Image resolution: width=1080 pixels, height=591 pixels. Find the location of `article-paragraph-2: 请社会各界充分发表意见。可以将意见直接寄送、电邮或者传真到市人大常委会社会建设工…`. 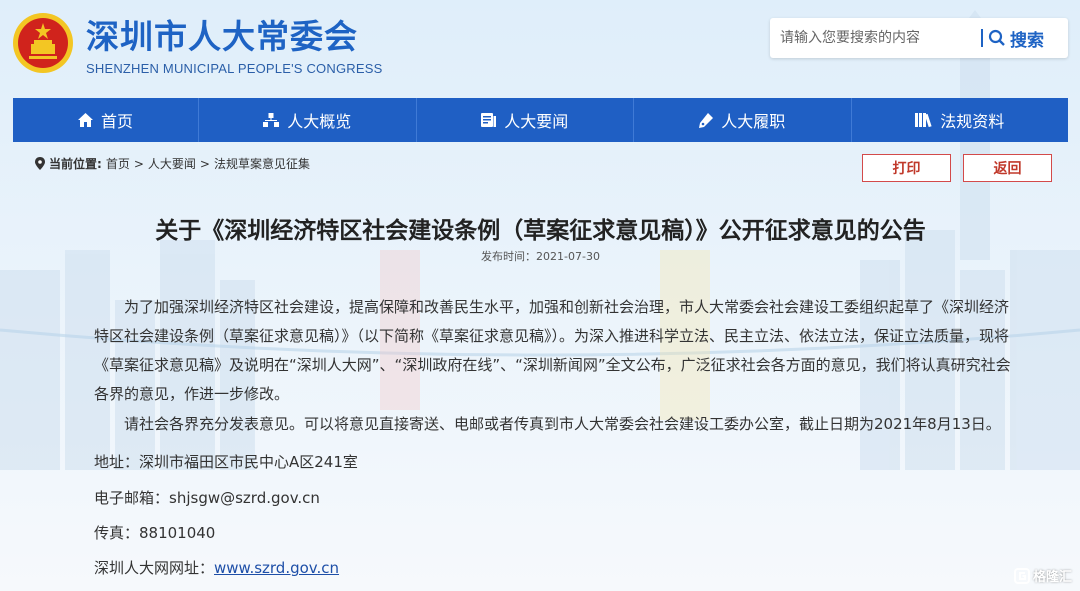

article-paragraph-2: 请社会各界充分发表意见。可以将意见直接寄送、电邮或者传真到市人大常委会社会建设工… is located at coordinates (562, 424).